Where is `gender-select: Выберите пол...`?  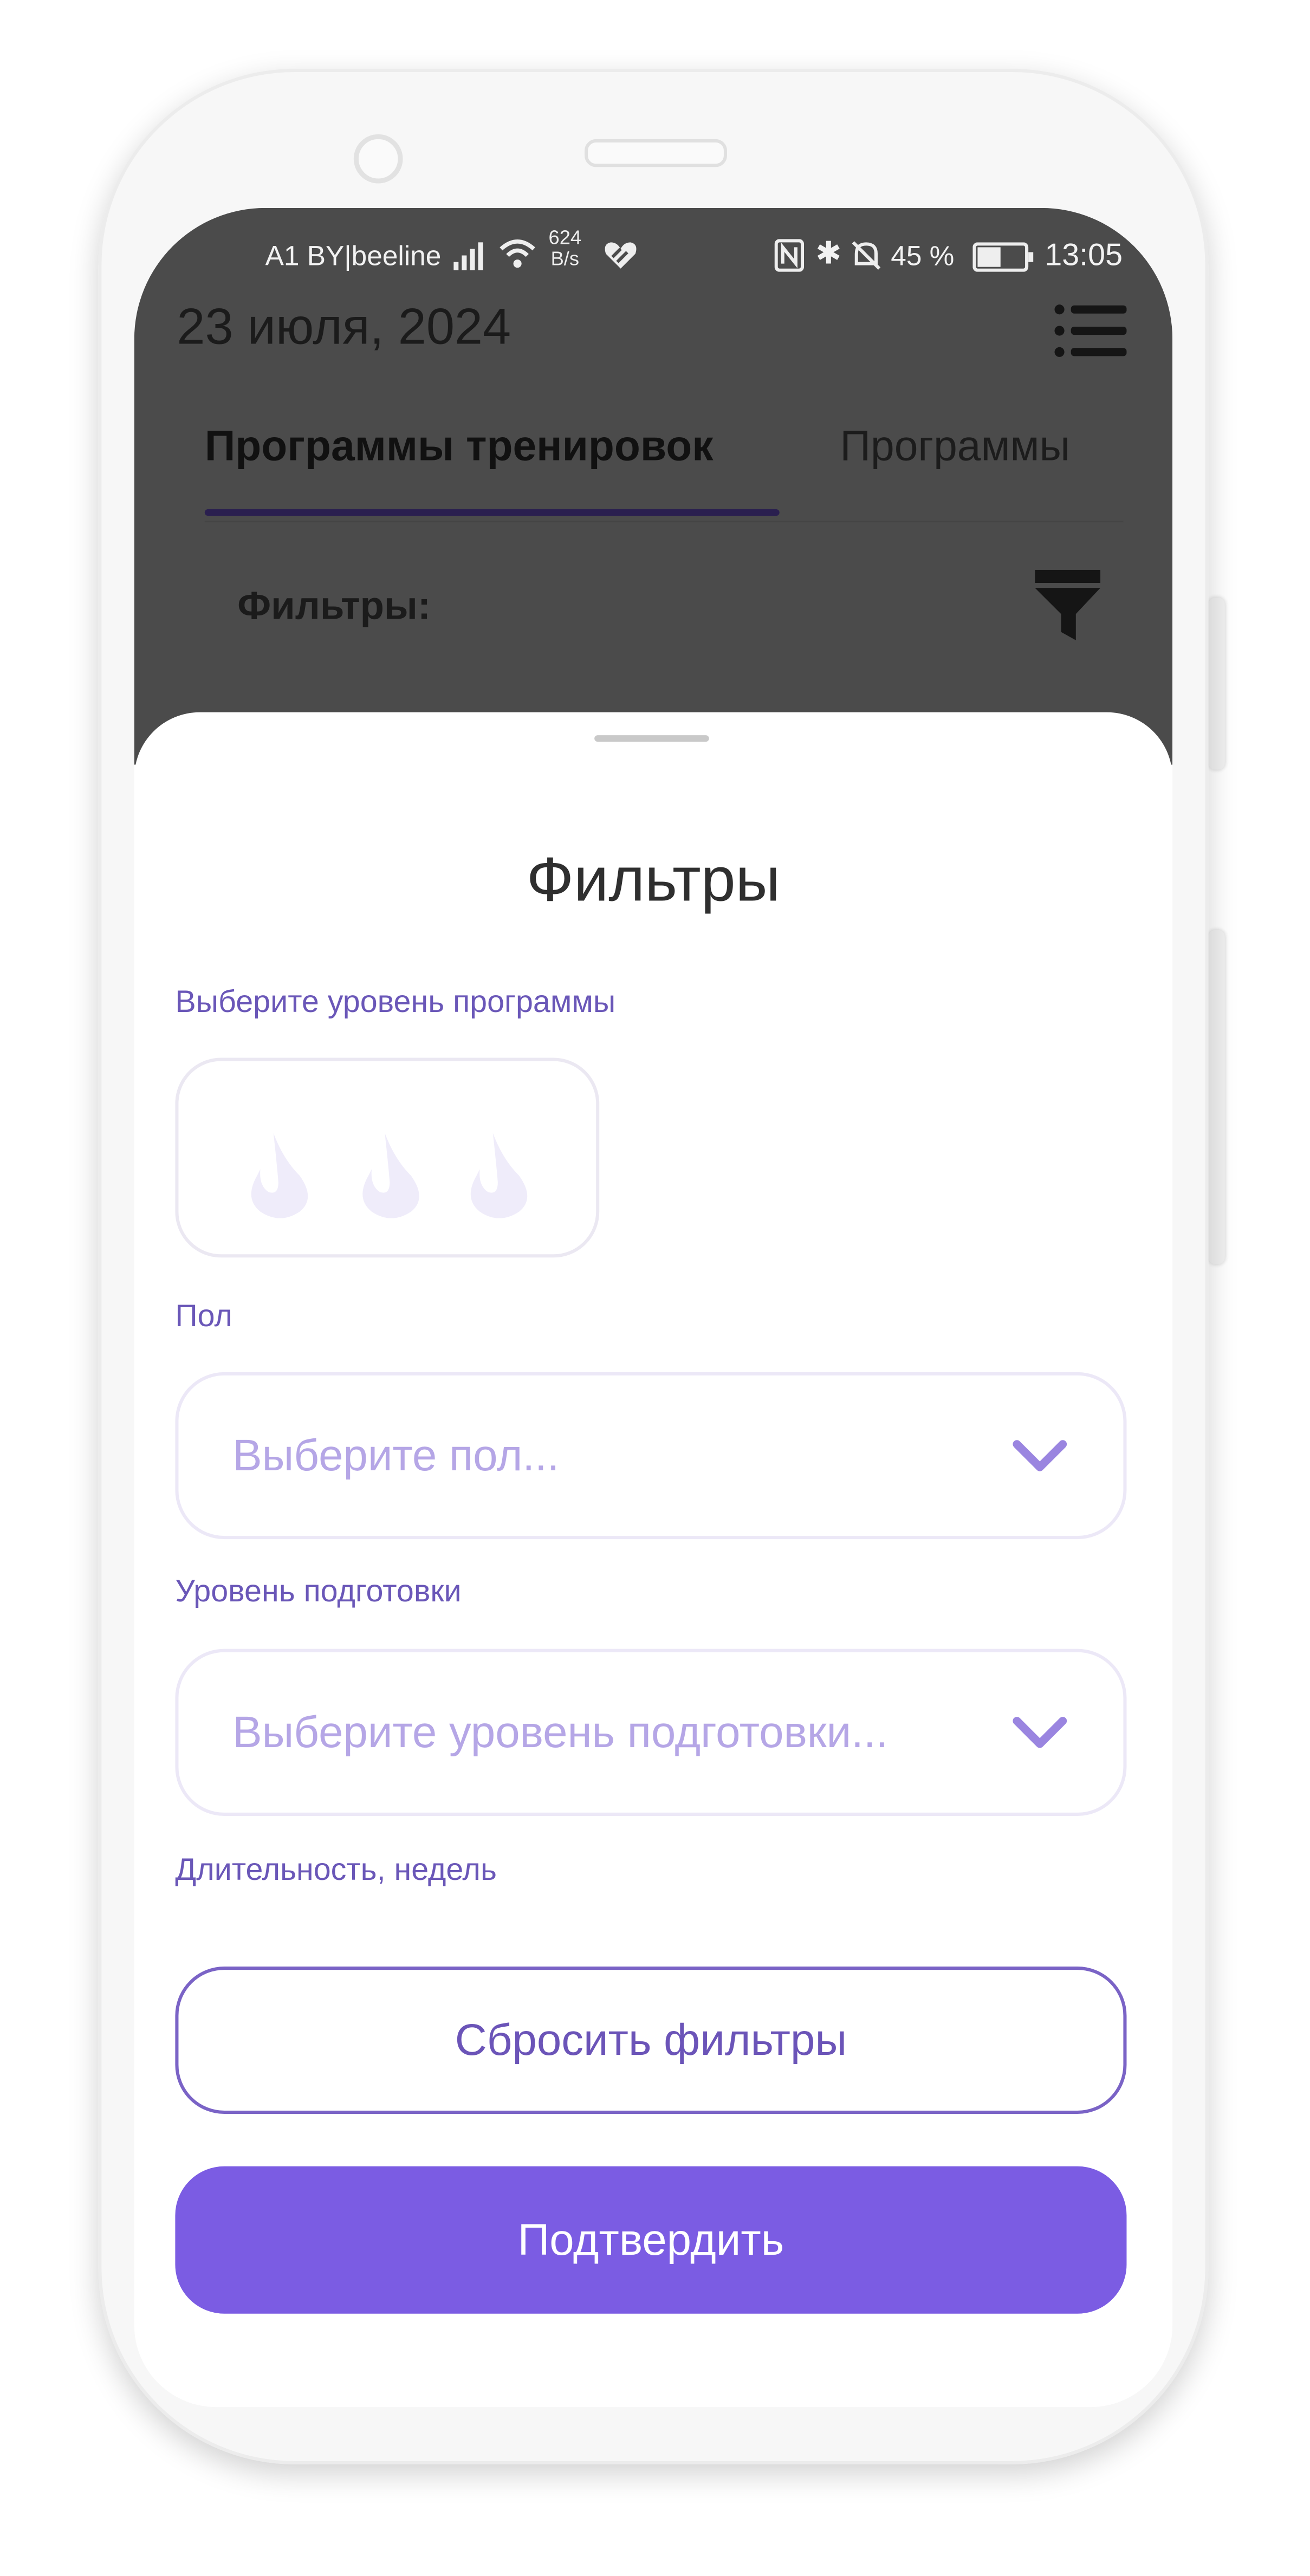
gender-select: Выберите пол... is located at coordinates (651, 1456).